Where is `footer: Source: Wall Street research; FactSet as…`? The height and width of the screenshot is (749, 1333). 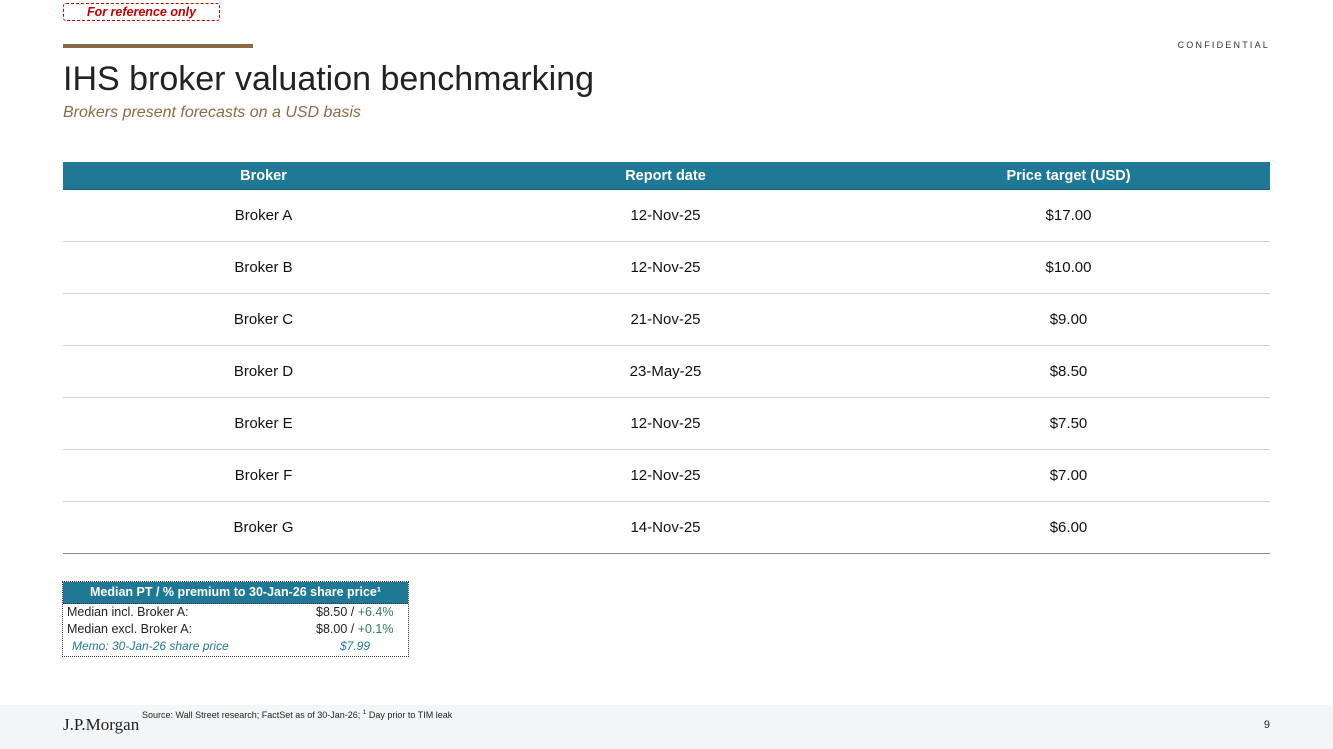
footer: Source: Wall Street research; FactSet as… is located at coordinates (666, 727).